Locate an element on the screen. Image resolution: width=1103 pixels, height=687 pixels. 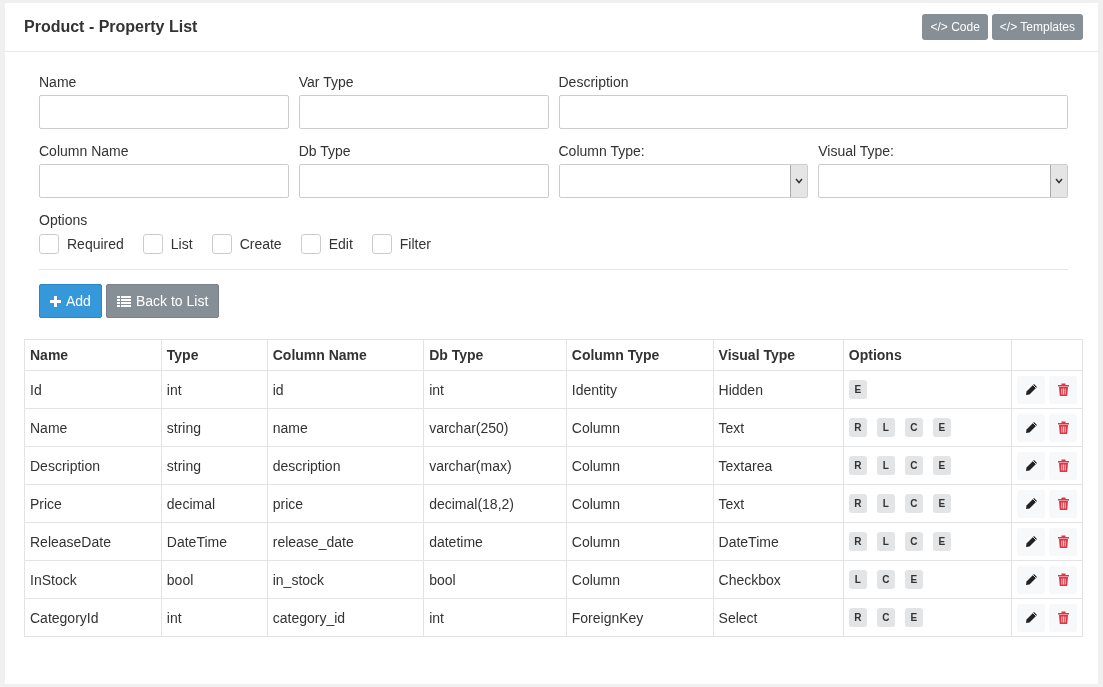
table-cell: ReleaseDate is located at coordinates (93, 541).